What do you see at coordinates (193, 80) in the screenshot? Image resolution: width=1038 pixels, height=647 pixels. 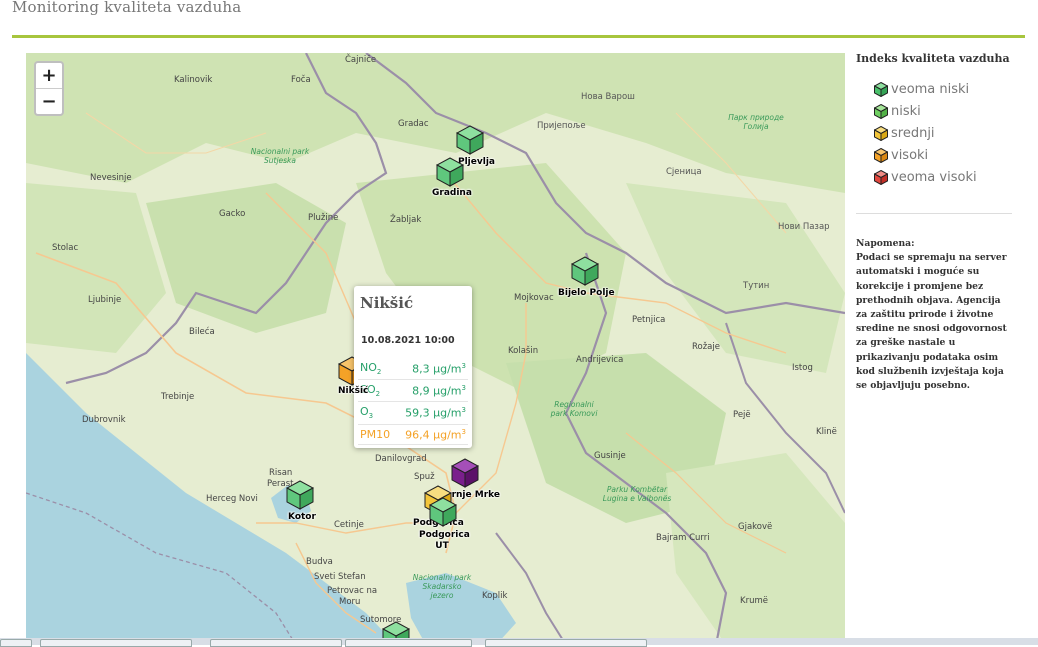 I see `place-label: Kalinovik` at bounding box center [193, 80].